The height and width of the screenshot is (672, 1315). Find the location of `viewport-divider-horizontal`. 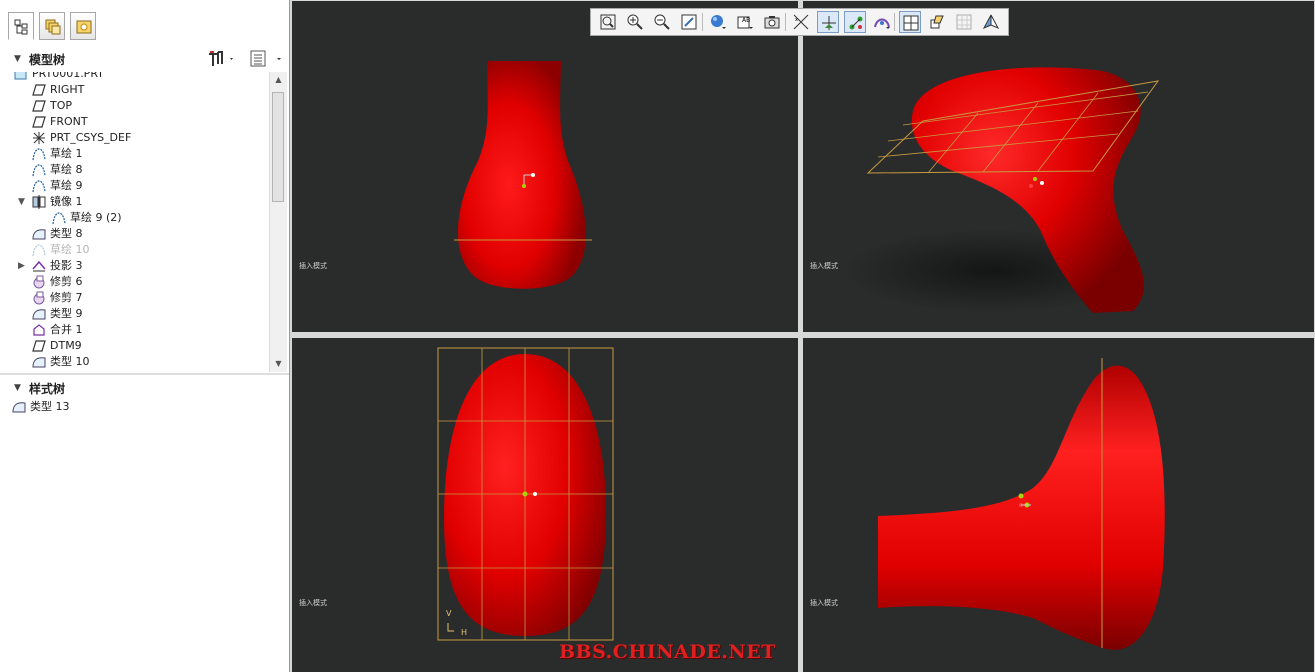

viewport-divider-horizontal is located at coordinates (803, 335).